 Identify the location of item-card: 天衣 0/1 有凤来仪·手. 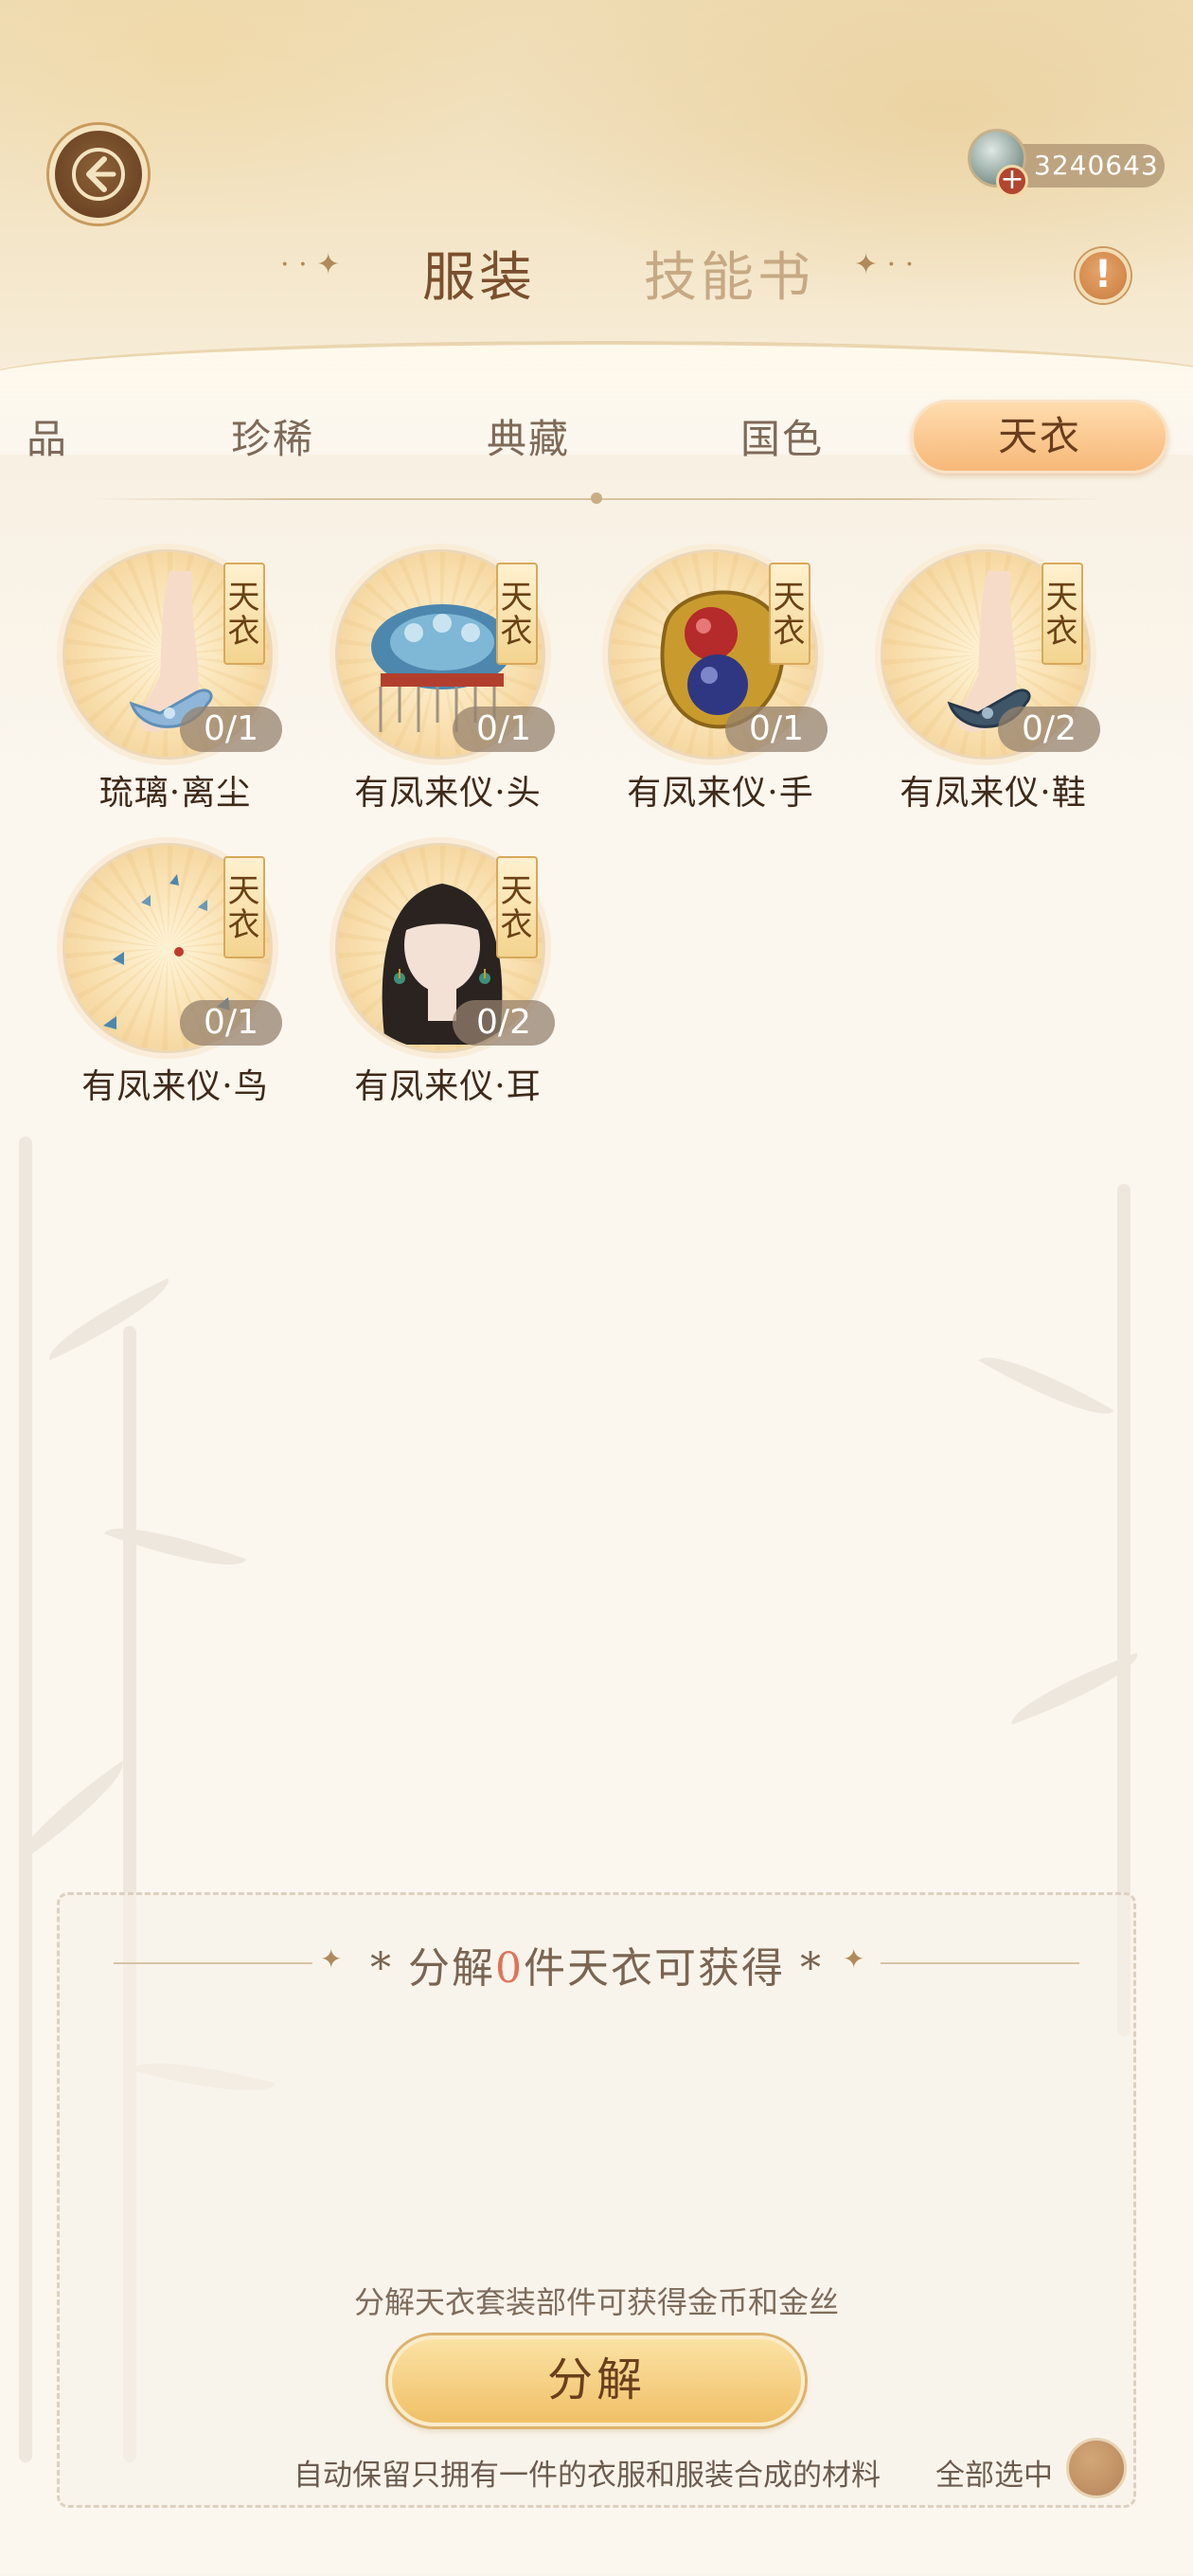
(706, 681).